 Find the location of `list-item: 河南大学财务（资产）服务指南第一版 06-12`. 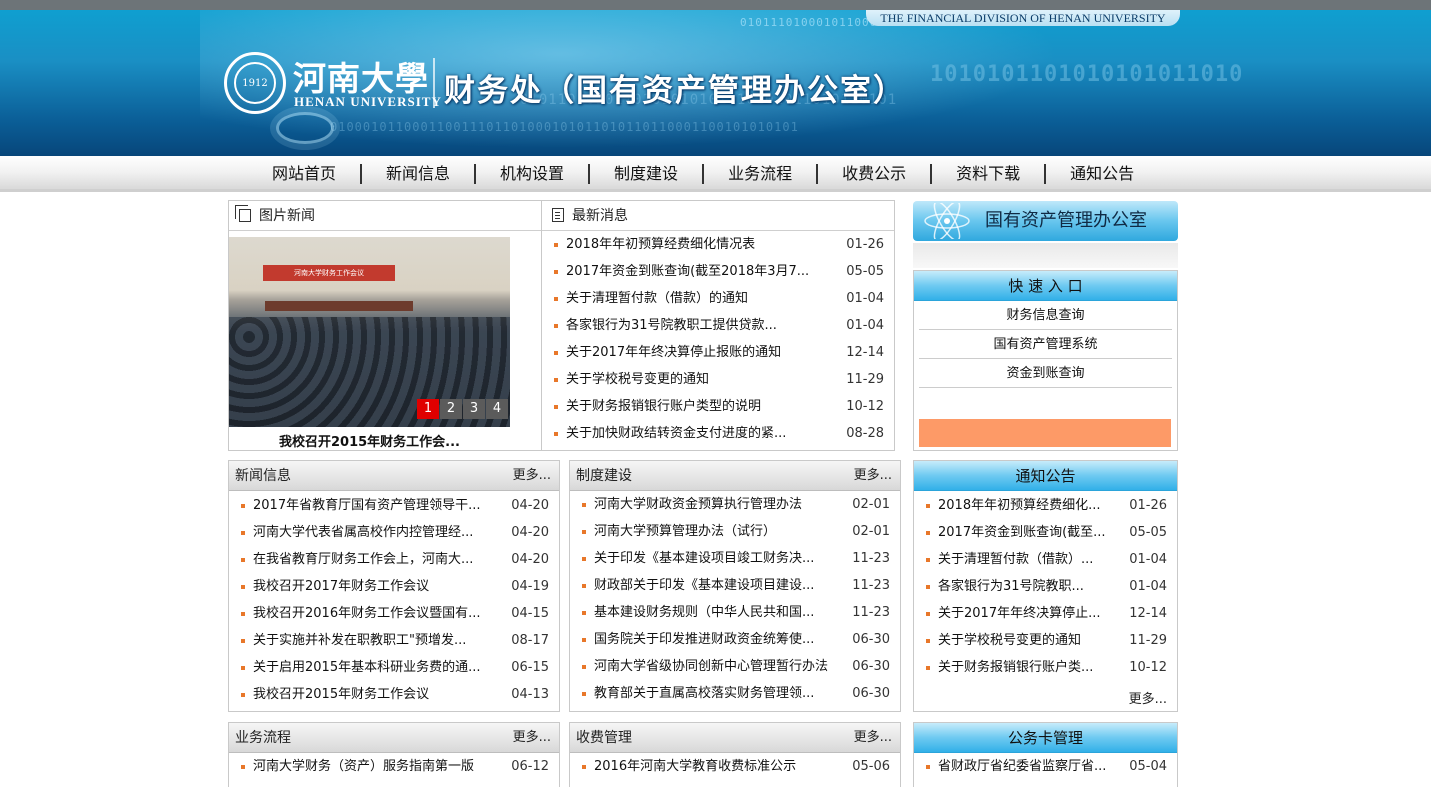

list-item: 河南大学财务（资产）服务指南第一版 06-12 is located at coordinates (394, 766).